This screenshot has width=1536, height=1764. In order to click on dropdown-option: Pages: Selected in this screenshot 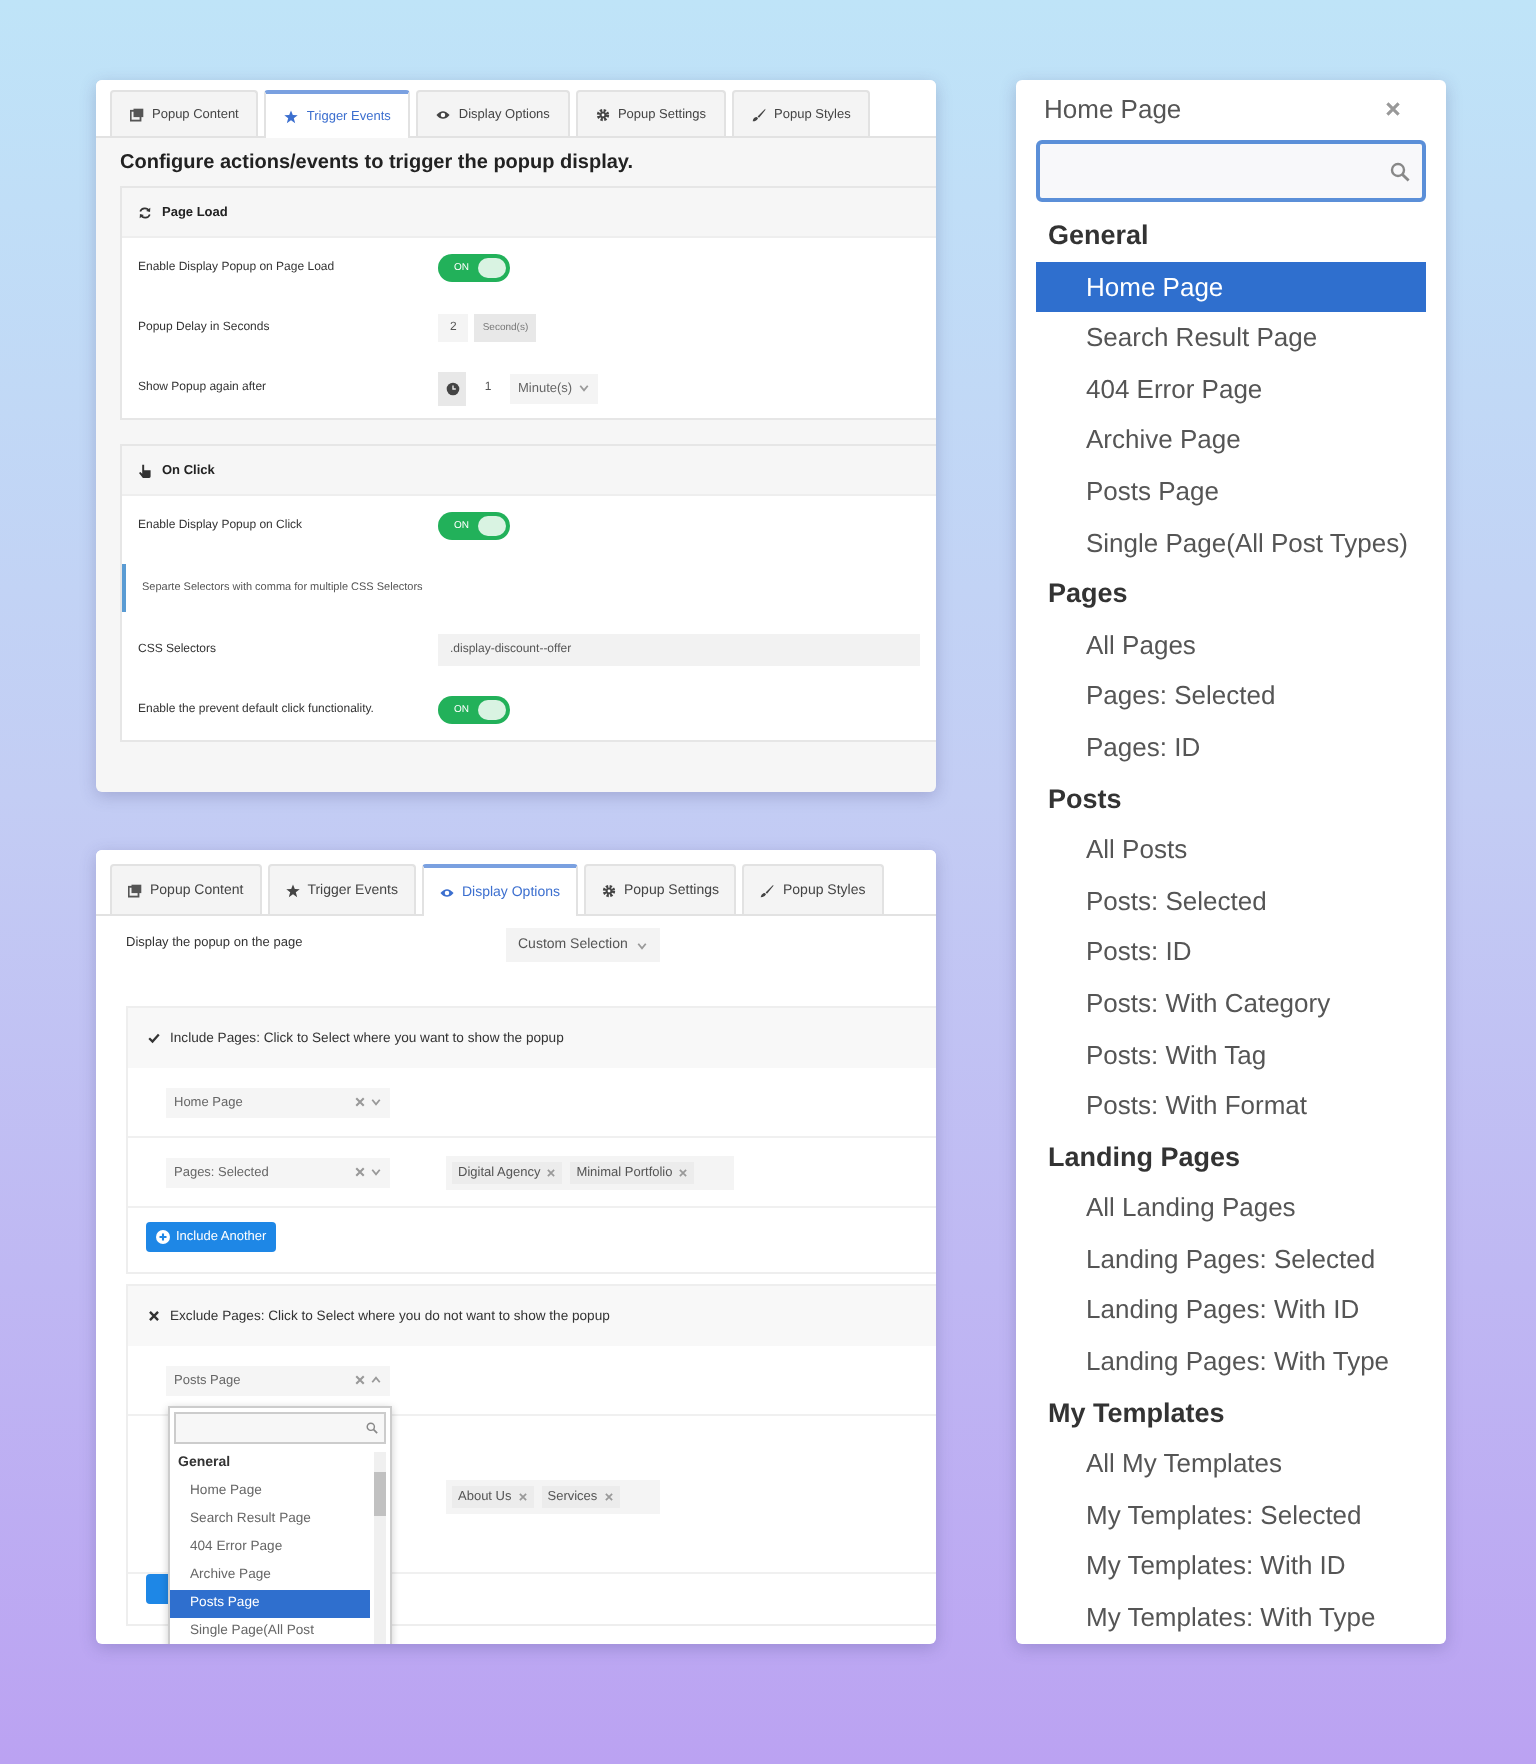, I will do `click(1231, 696)`.